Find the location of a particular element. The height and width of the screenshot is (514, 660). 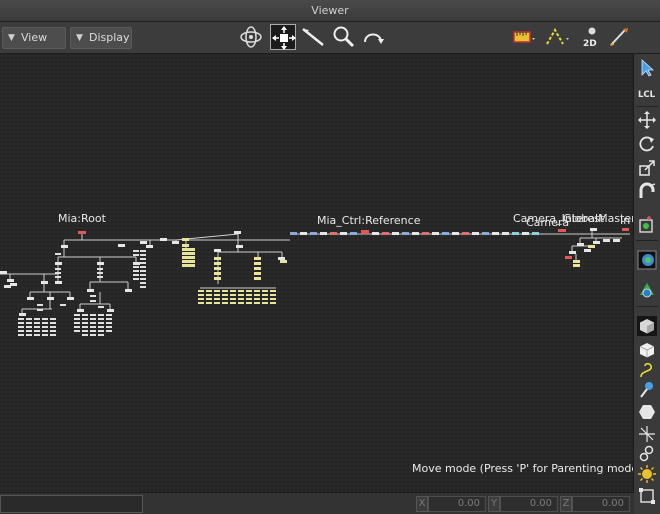

coord-y-value: 0.00 is located at coordinates (529, 504).